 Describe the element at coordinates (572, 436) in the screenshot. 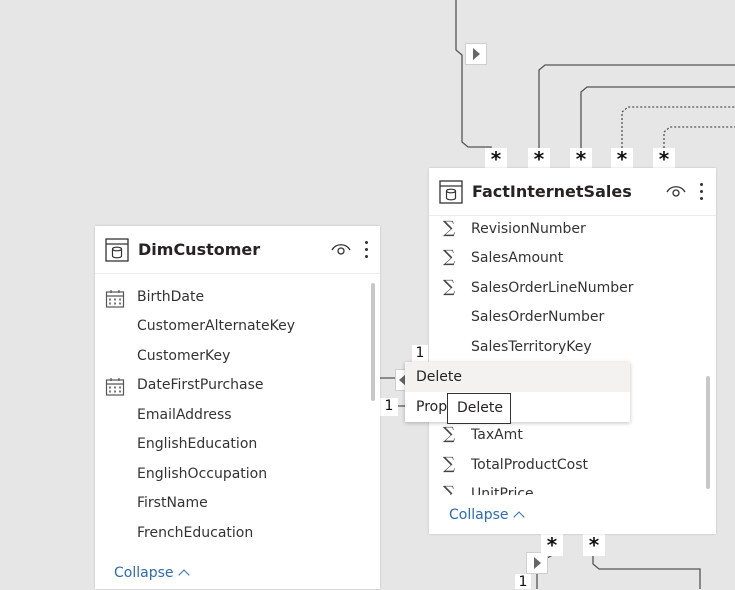

I see `field-row: ∑ TaxAmt` at that location.